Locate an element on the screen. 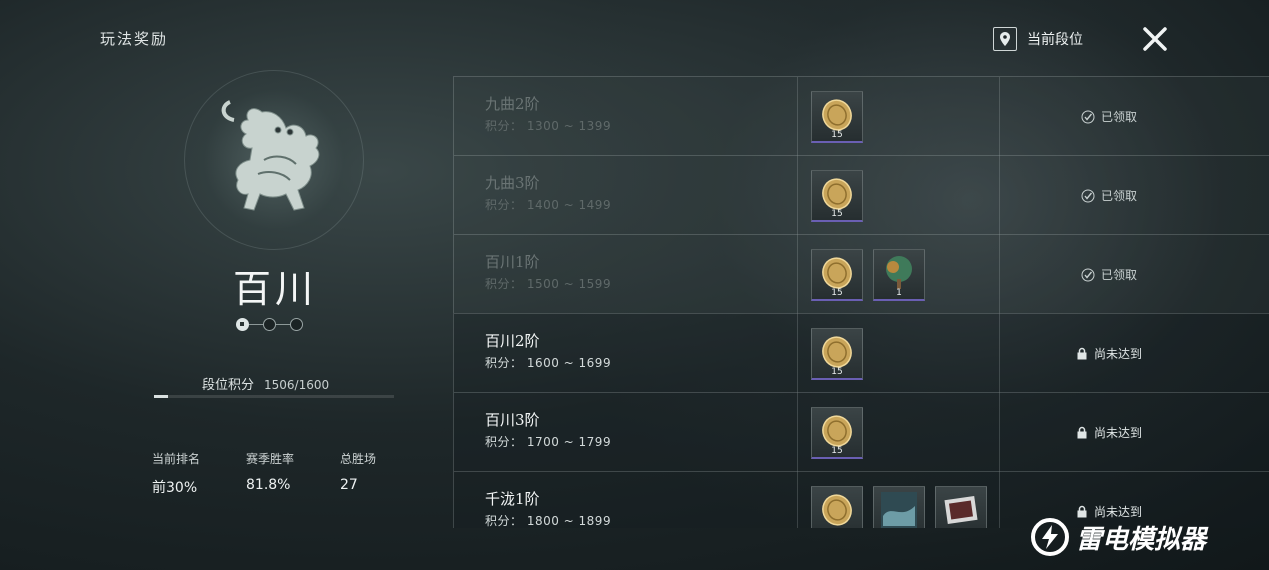  score-label: 段位积分 is located at coordinates (228, 385).